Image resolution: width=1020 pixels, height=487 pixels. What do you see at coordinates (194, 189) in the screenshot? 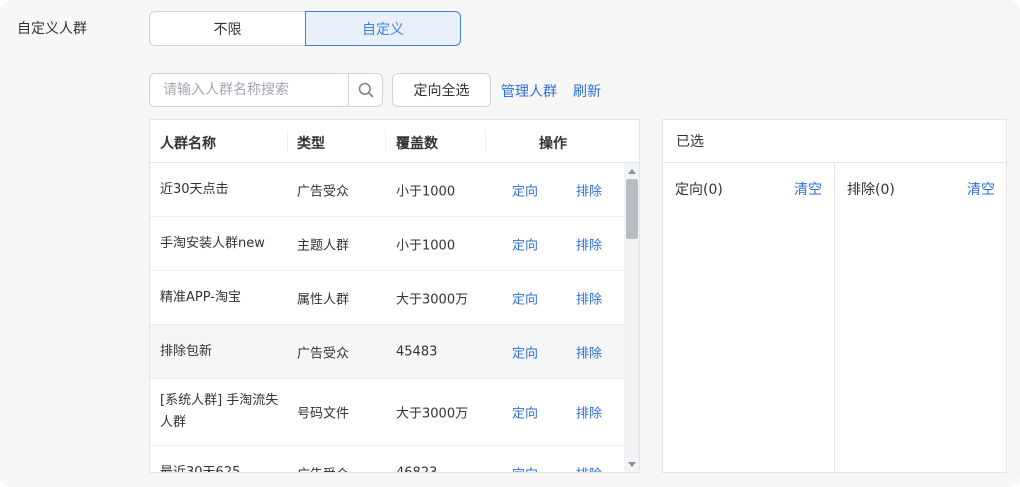
I see `row-name: 近30天点击` at bounding box center [194, 189].